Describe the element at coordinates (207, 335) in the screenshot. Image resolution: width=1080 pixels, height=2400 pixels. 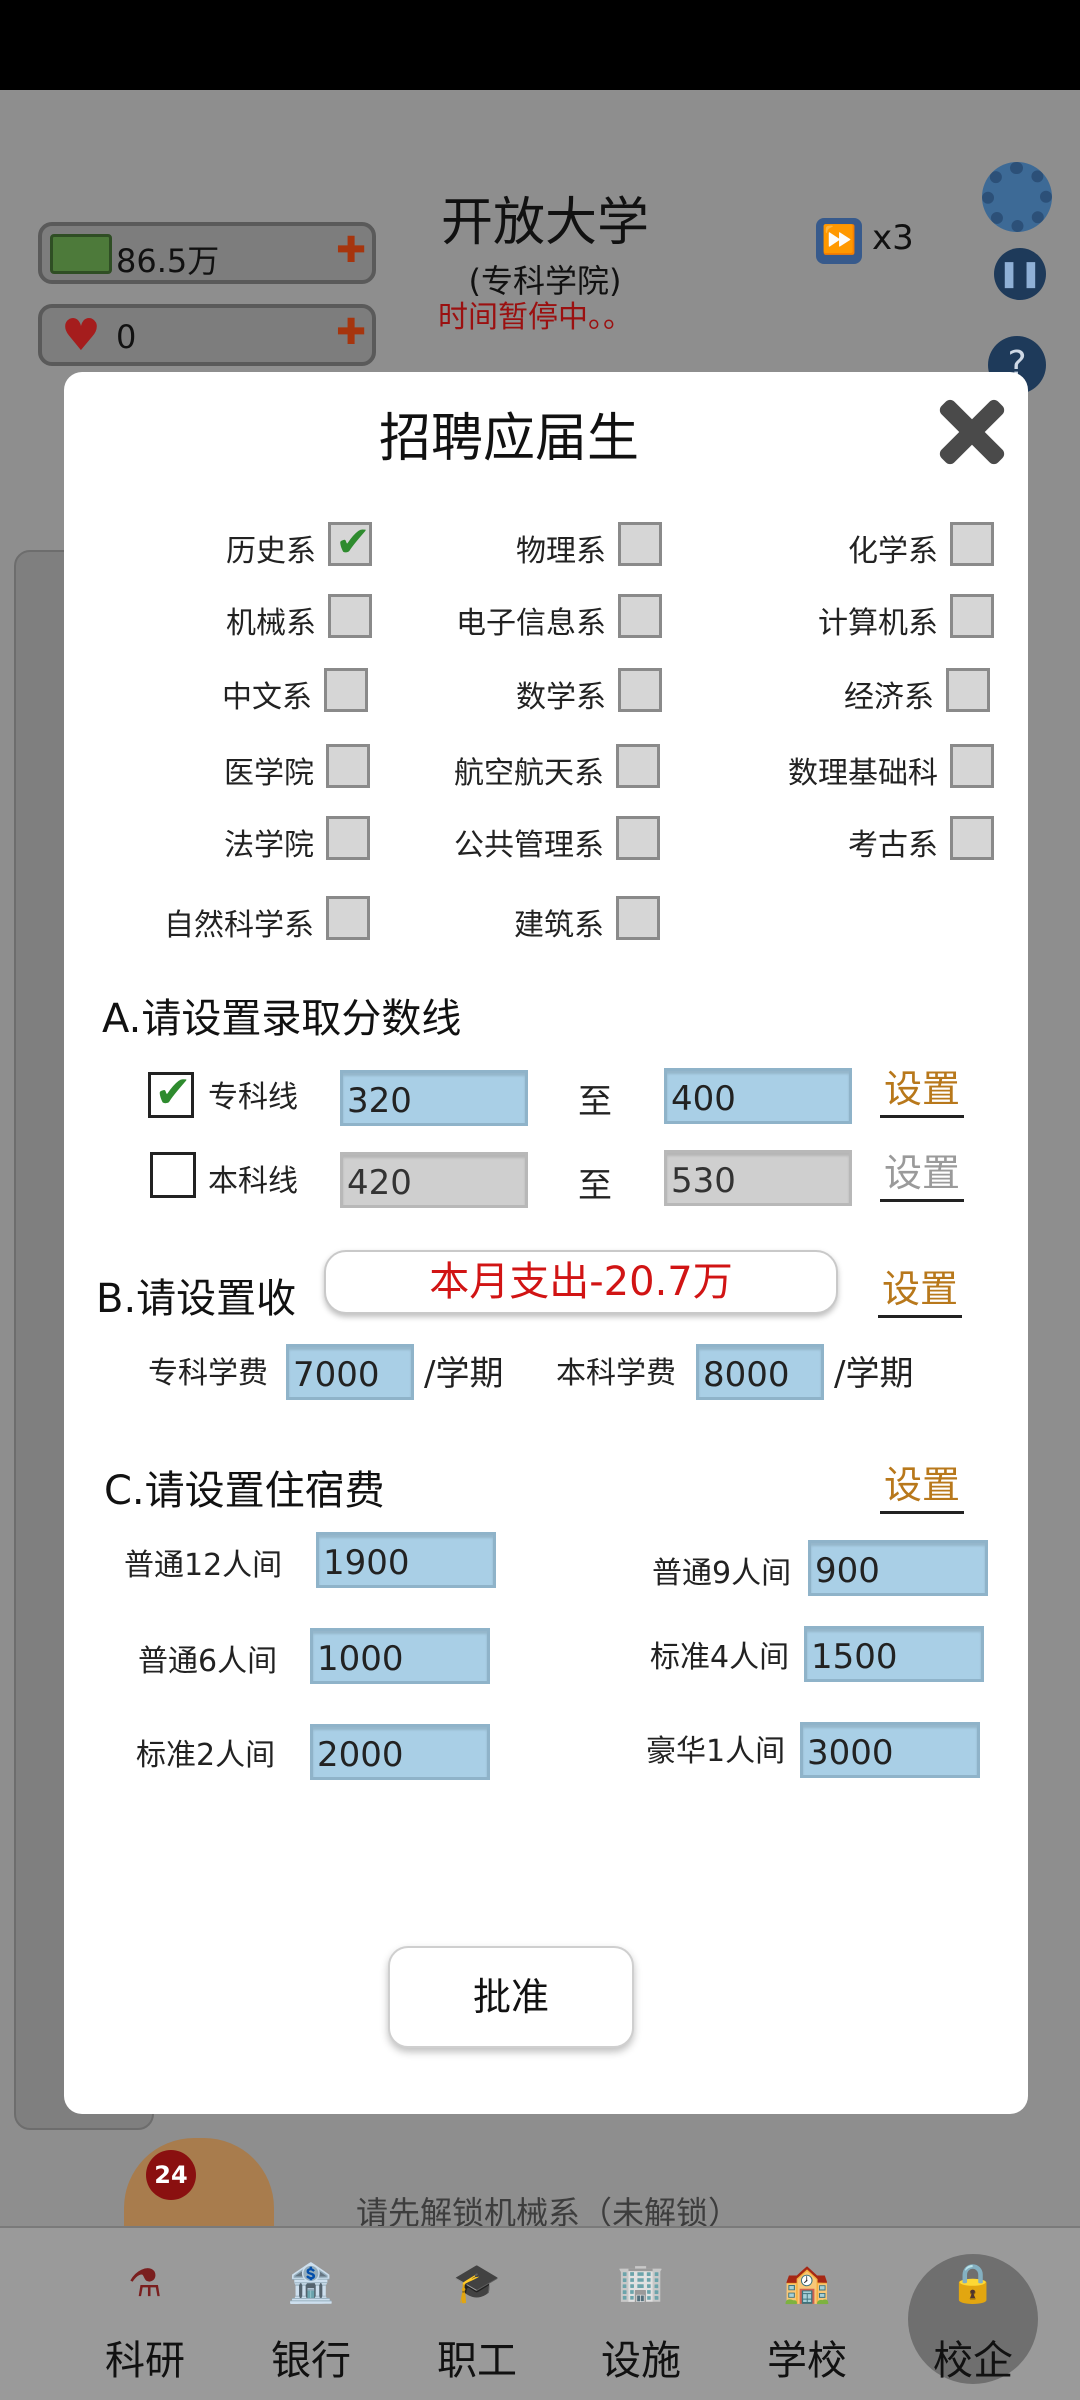
I see `reputation-bar: ♥ 0 ✚` at that location.